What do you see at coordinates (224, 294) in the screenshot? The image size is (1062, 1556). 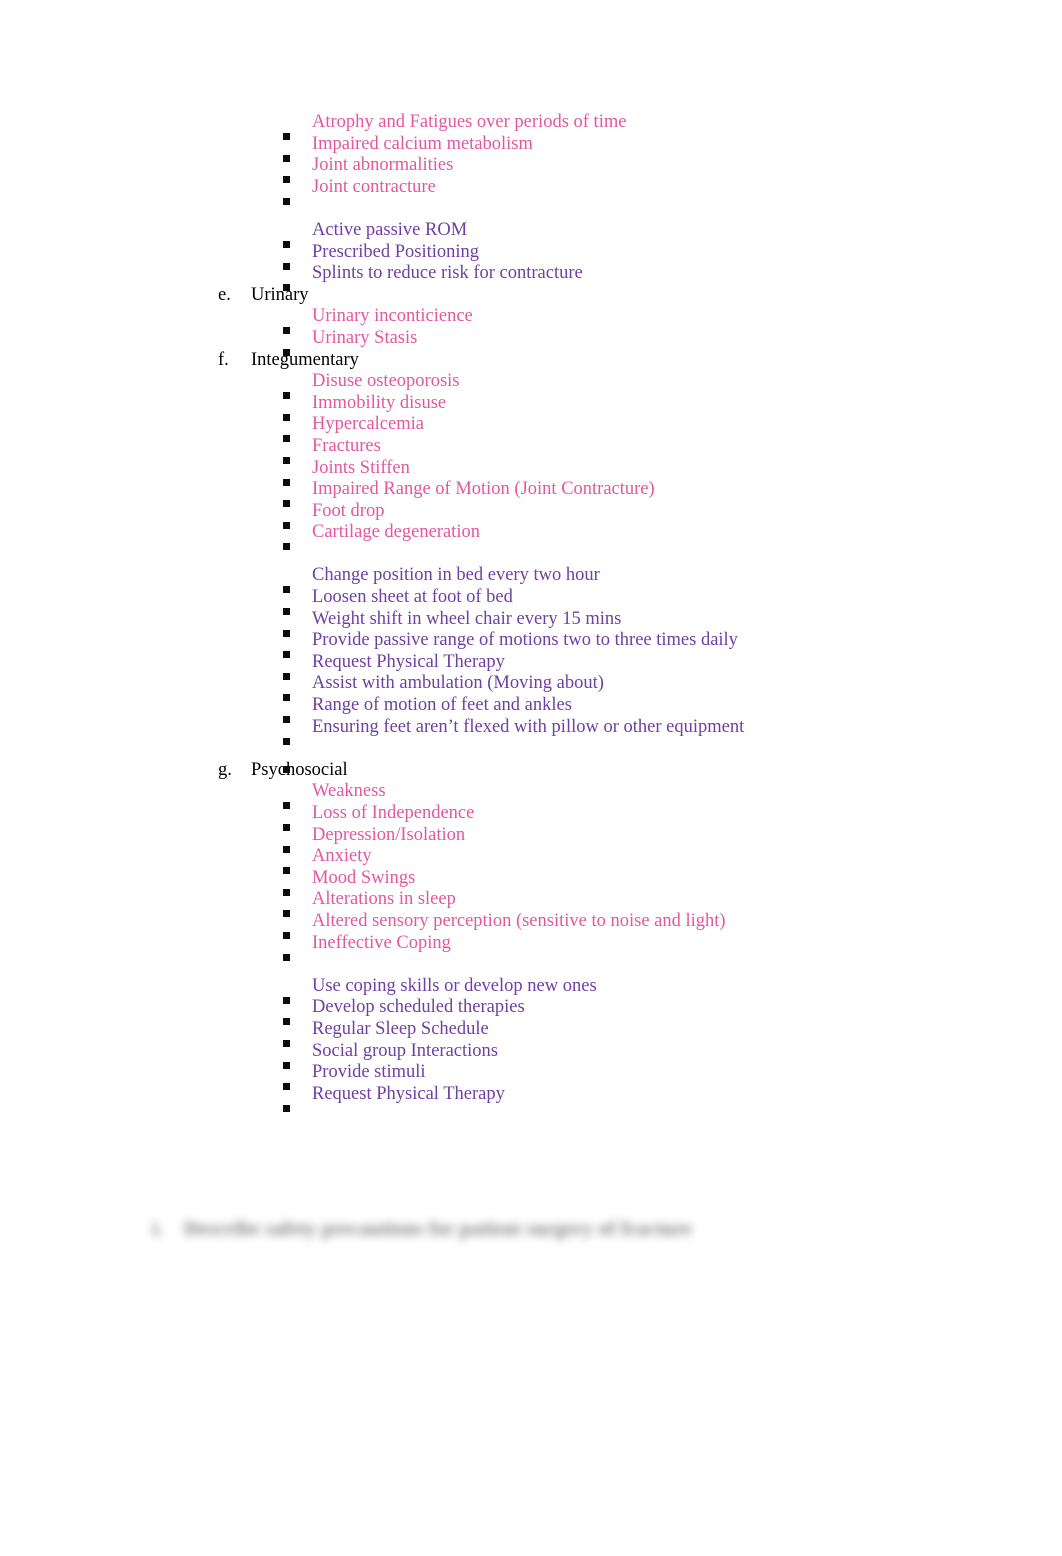 I see `list-marker: e.` at bounding box center [224, 294].